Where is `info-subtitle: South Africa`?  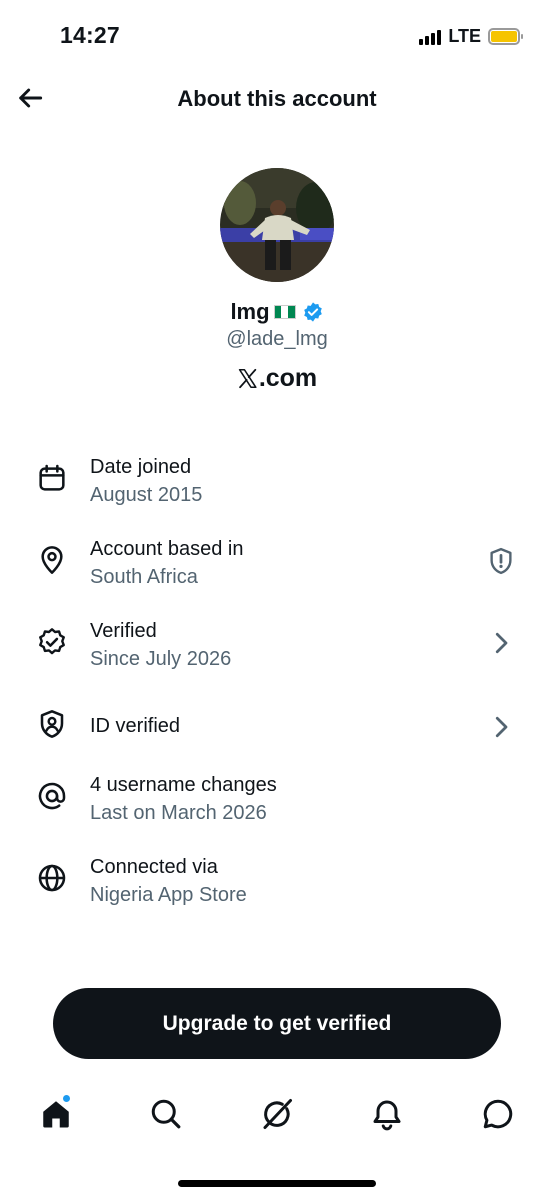 info-subtitle: South Africa is located at coordinates (144, 577).